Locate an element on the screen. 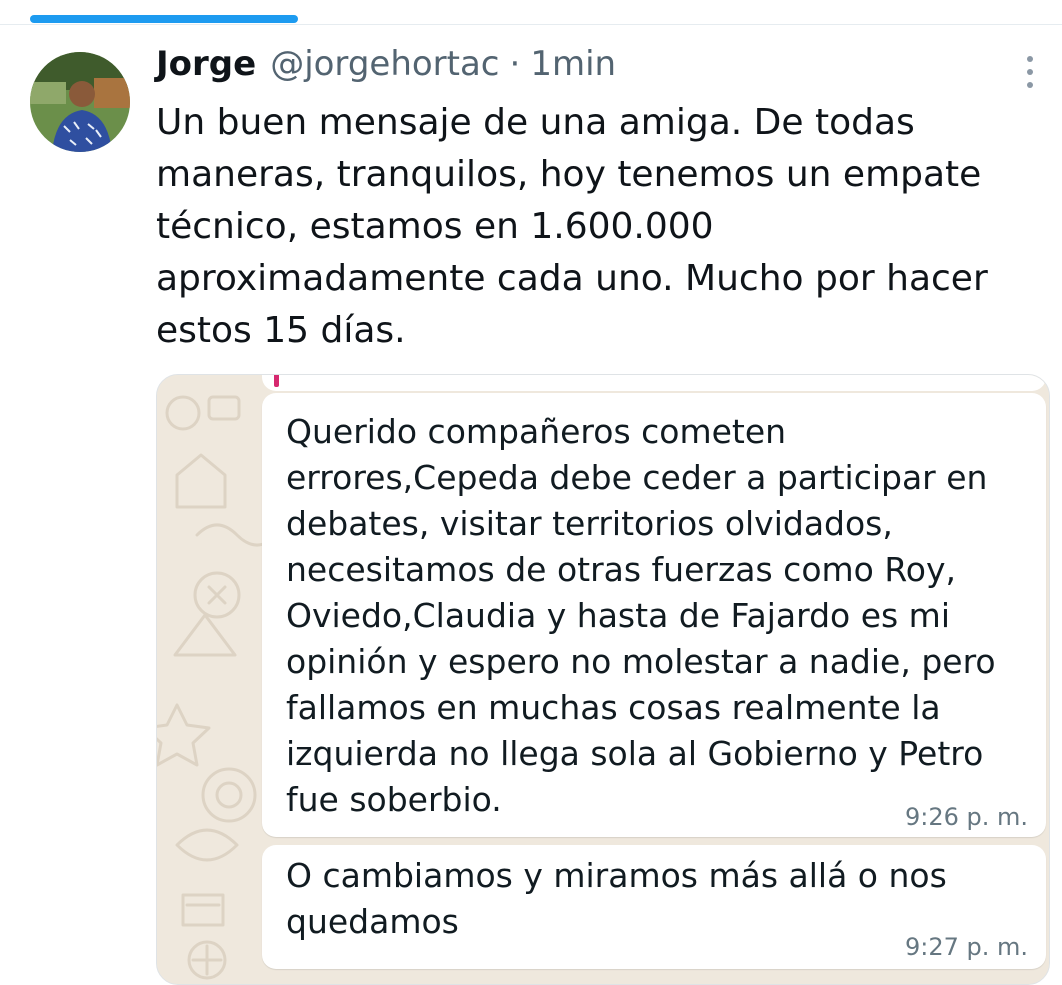 This screenshot has height=985, width=1062. message-time: 9:27 p. m. is located at coordinates (966, 947).